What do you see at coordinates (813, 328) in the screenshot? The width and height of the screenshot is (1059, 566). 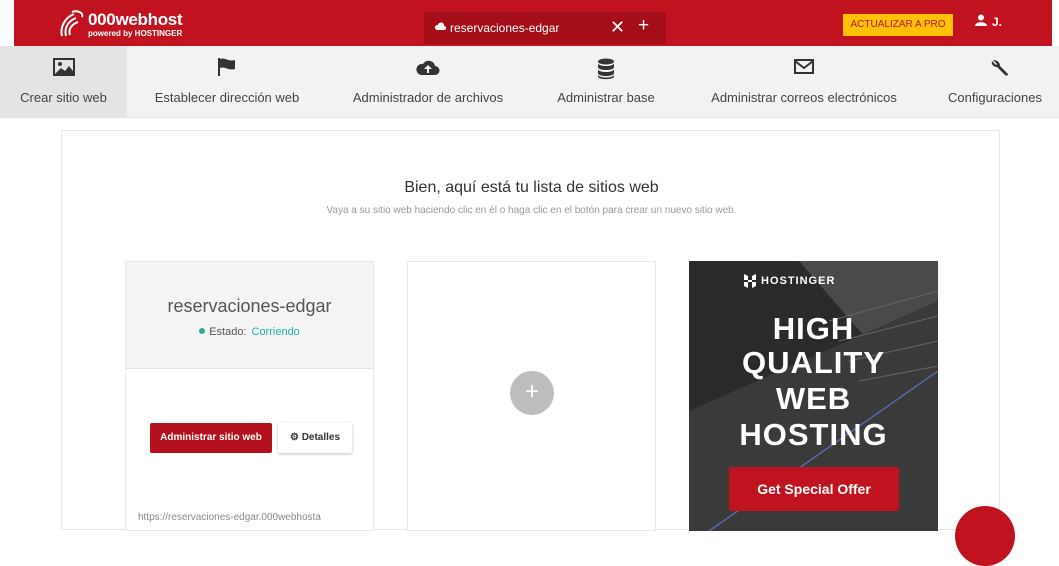 I see `ad-headline-line: HIGH` at bounding box center [813, 328].